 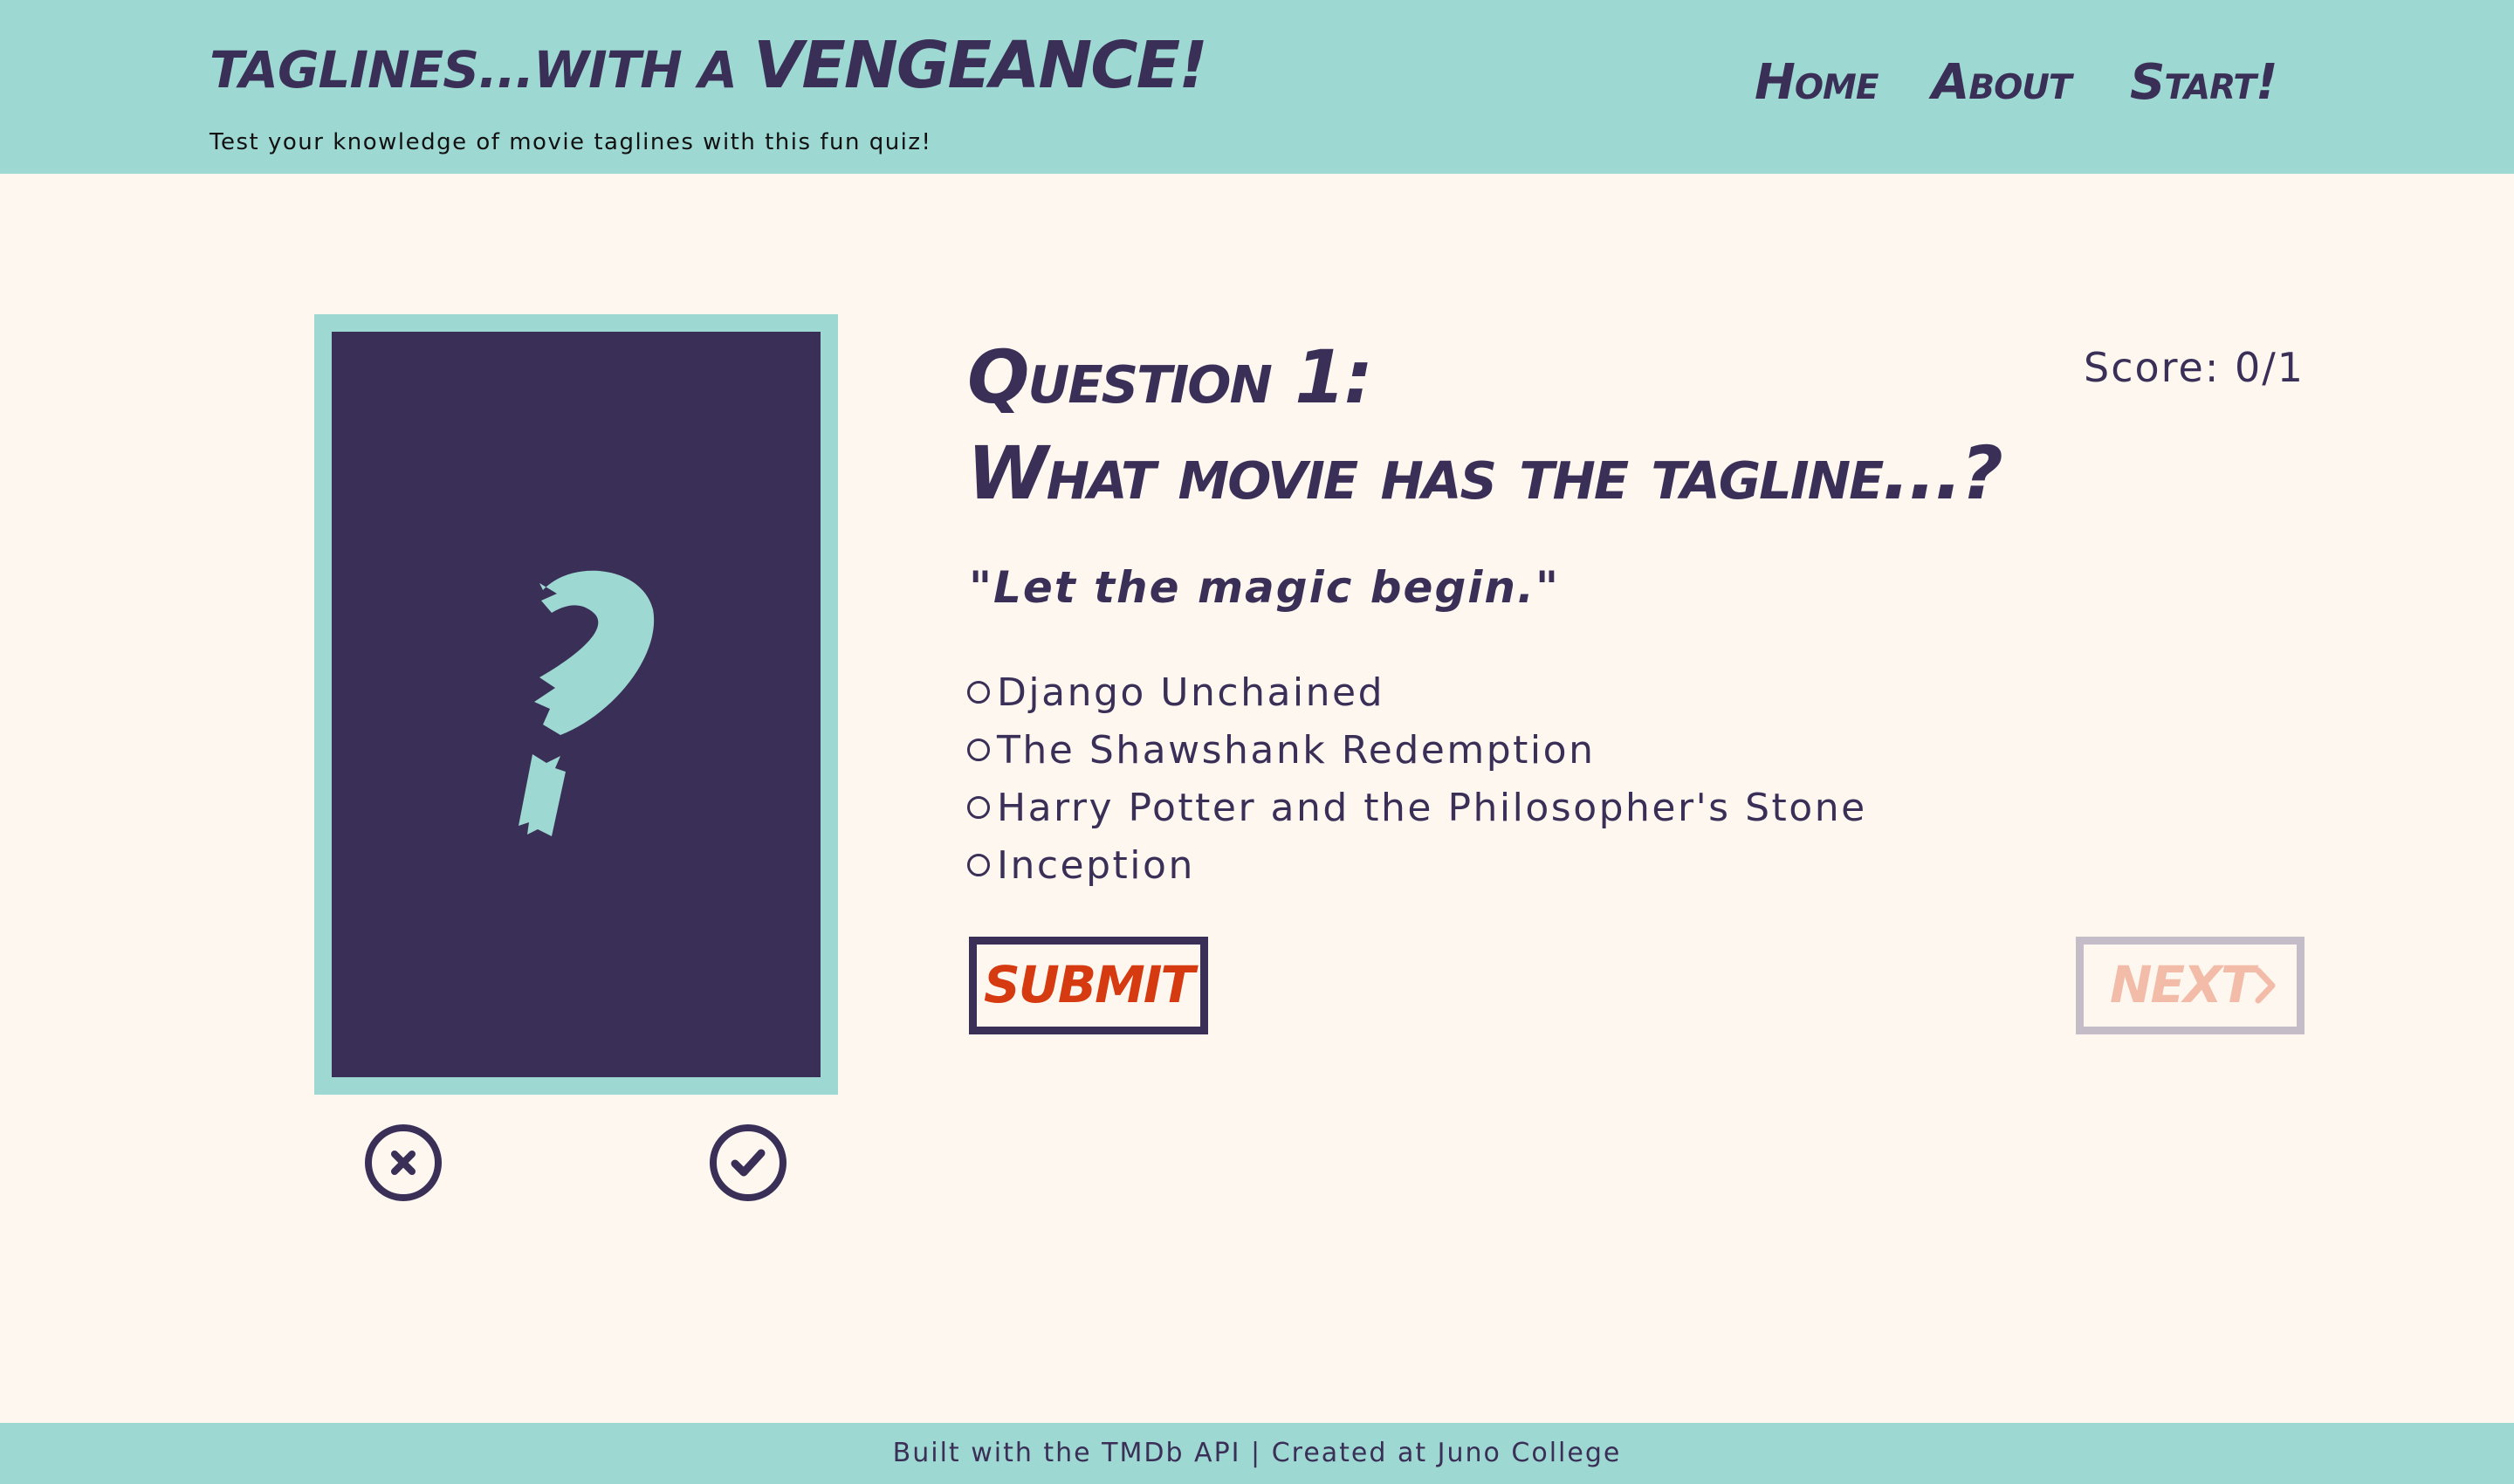 I want to click on chevron-right-icon, so click(x=2265, y=986).